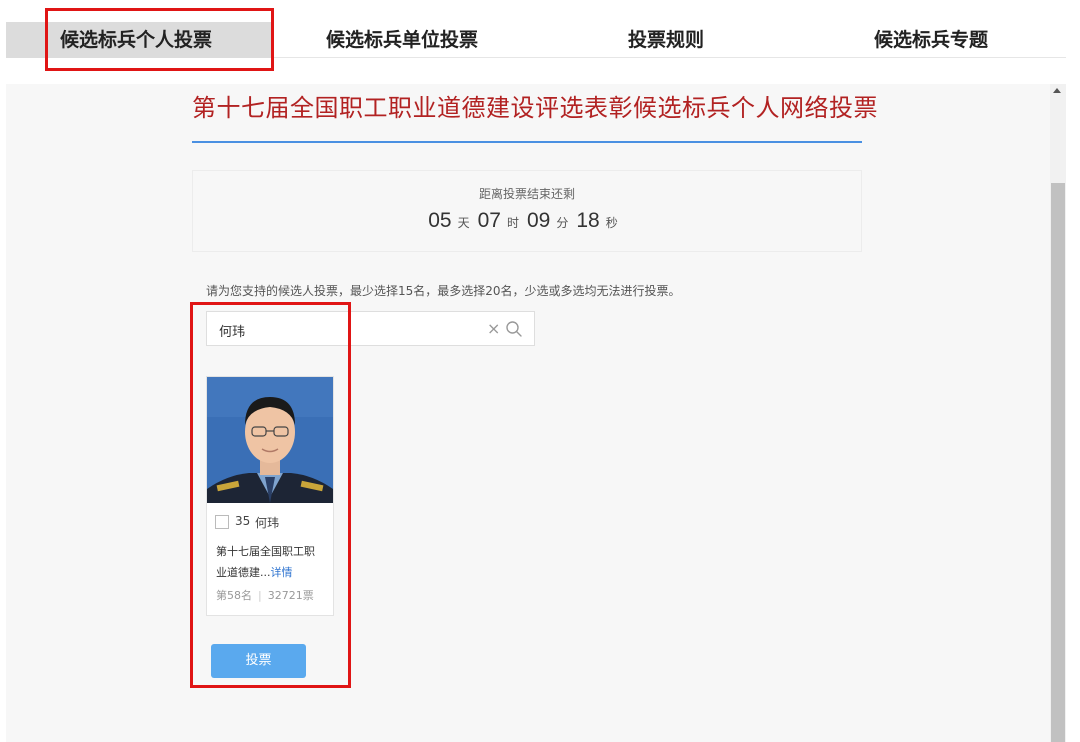 This screenshot has height=742, width=1080. I want to click on vote-button: 投票, so click(258, 661).